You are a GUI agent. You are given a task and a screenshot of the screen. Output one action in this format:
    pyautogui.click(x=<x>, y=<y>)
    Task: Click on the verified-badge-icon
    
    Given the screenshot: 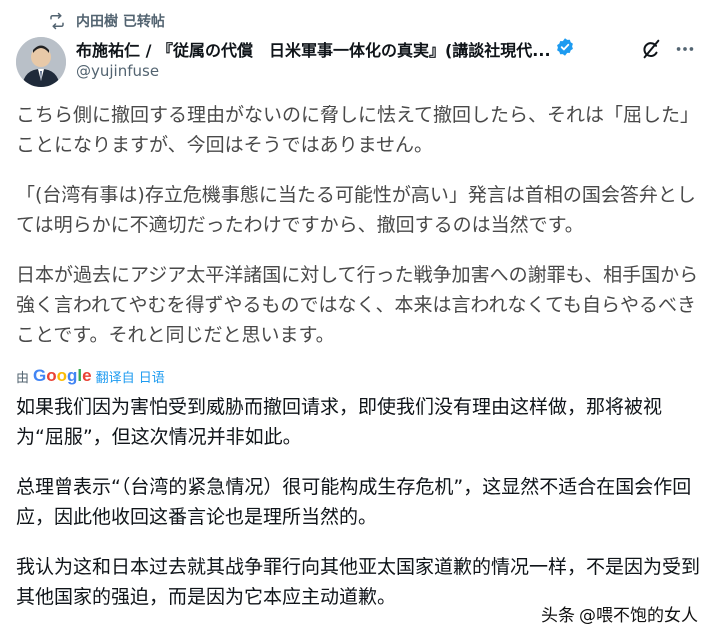 What is the action you would take?
    pyautogui.click(x=565, y=49)
    